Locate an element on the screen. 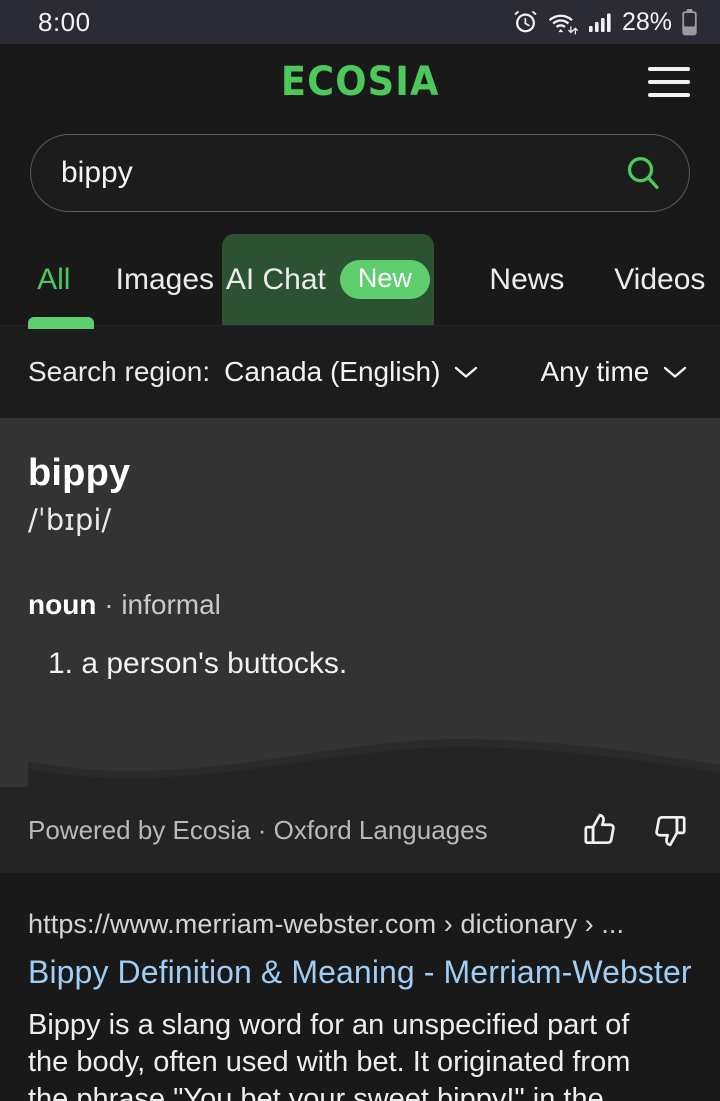 This screenshot has height=1101, width=720. tab-all: All is located at coordinates (54, 281).